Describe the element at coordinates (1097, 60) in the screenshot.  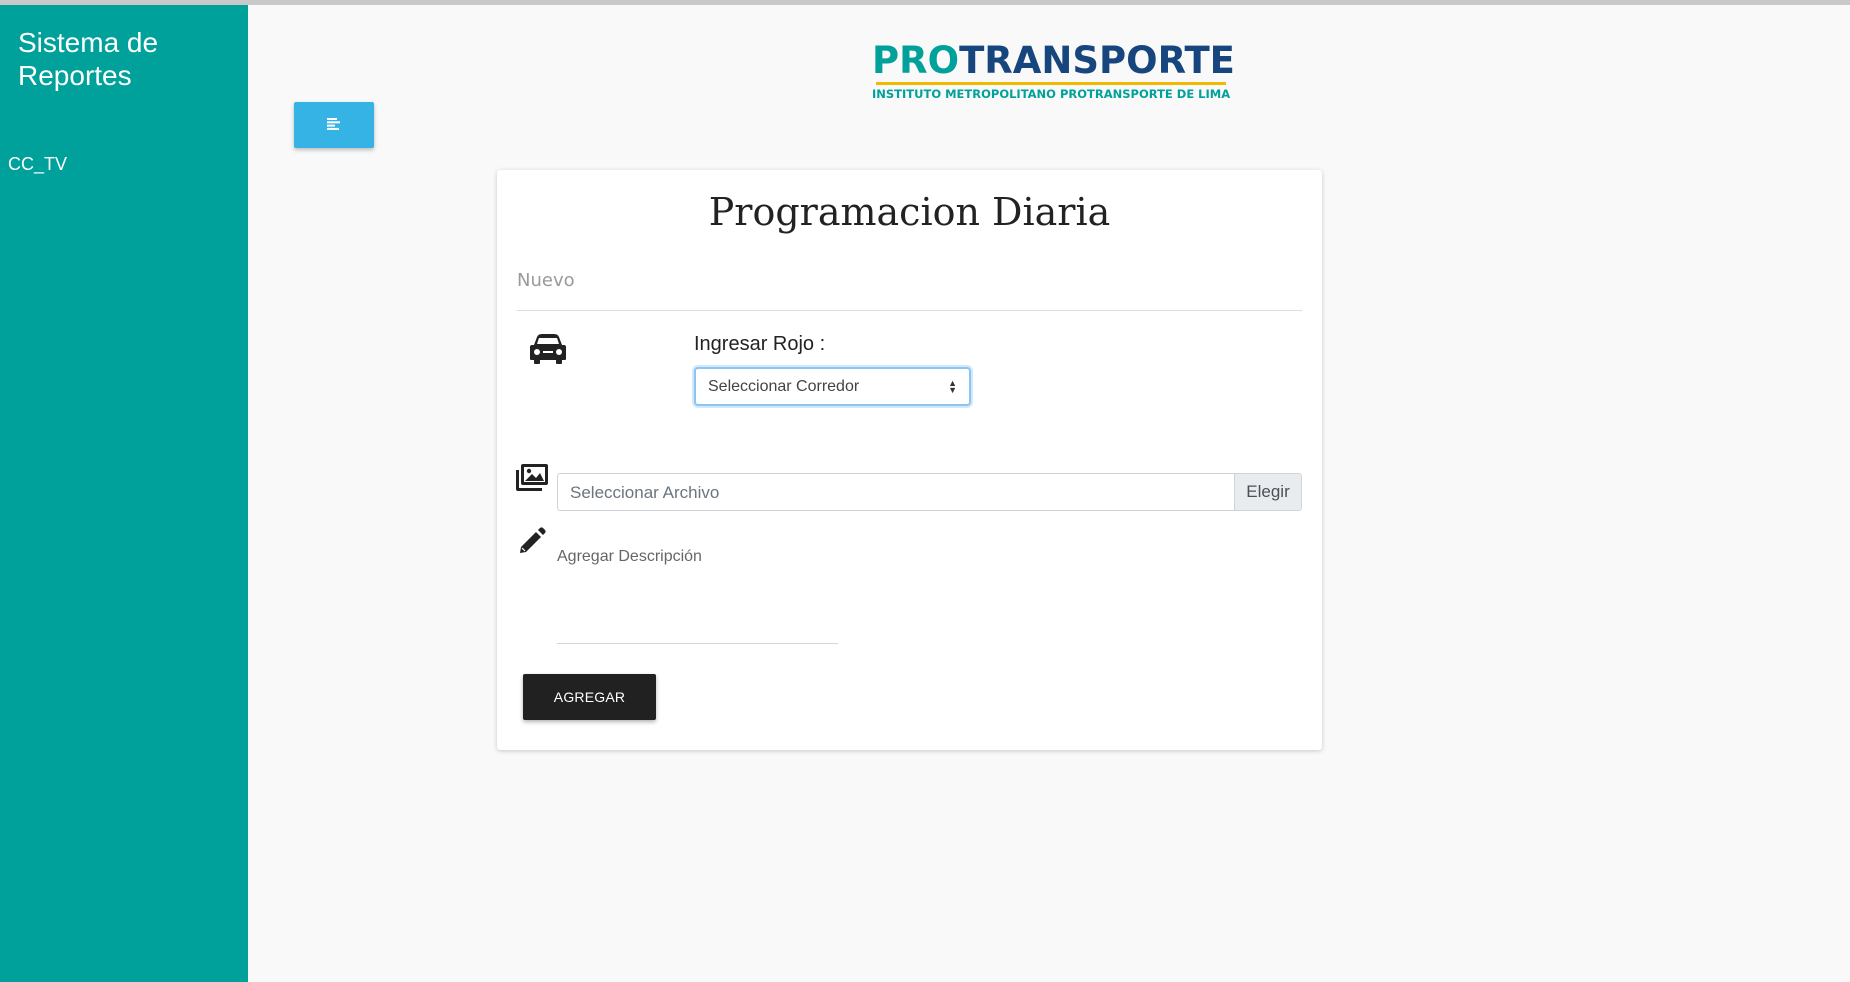
I see `logo-part-transporte: TRANSPORTE` at that location.